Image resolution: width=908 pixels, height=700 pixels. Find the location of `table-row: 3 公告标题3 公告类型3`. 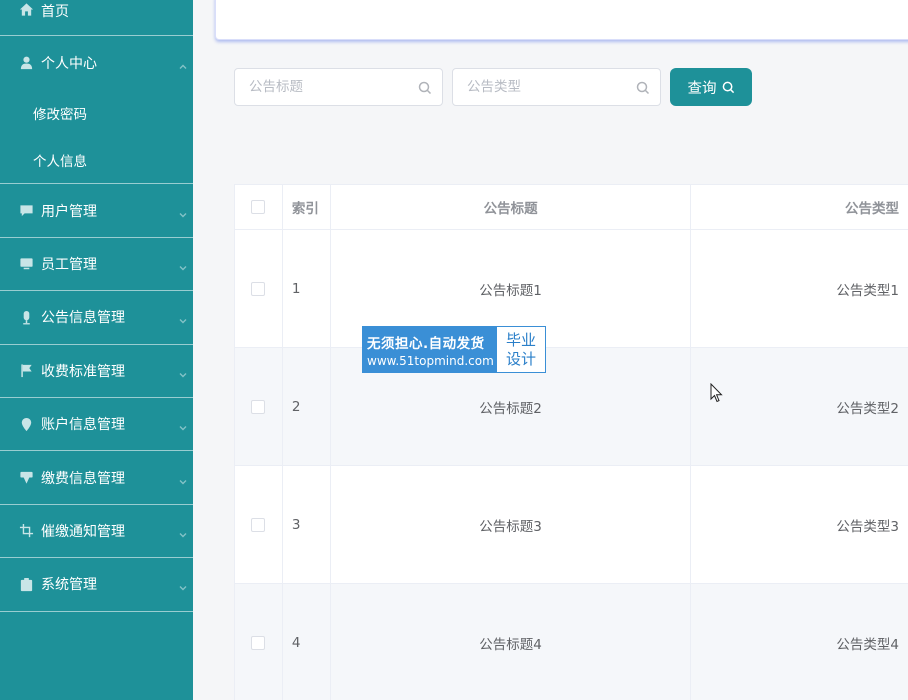

table-row: 3 公告标题3 公告类型3 is located at coordinates (571, 524).